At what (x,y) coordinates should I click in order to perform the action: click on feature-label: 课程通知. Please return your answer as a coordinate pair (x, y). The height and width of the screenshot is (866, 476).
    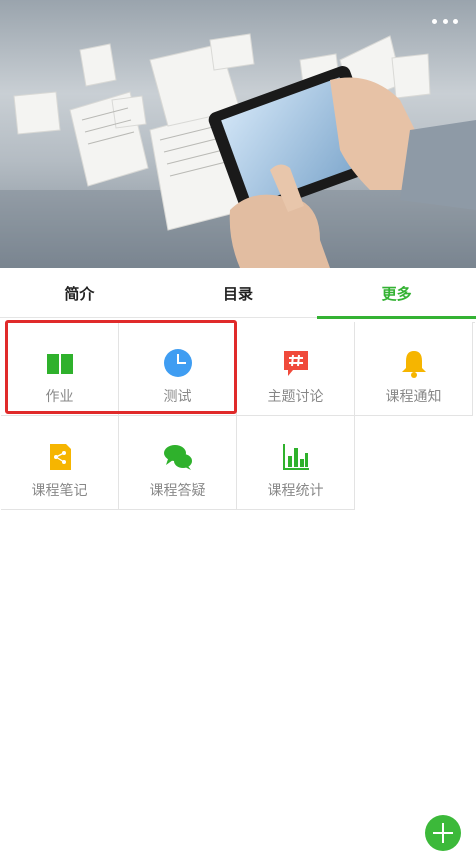
    Looking at the image, I should click on (413, 397).